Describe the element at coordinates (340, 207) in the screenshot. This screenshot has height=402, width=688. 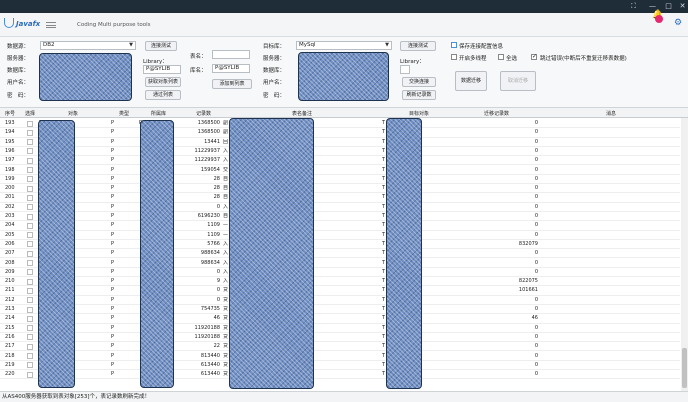
I see `table-row: 202TP0入T0` at that location.